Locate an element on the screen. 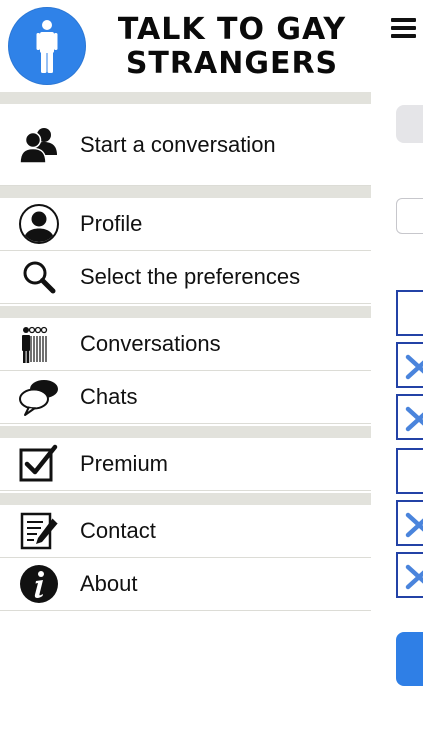  checkbox-checked-icon is located at coordinates (39, 464).